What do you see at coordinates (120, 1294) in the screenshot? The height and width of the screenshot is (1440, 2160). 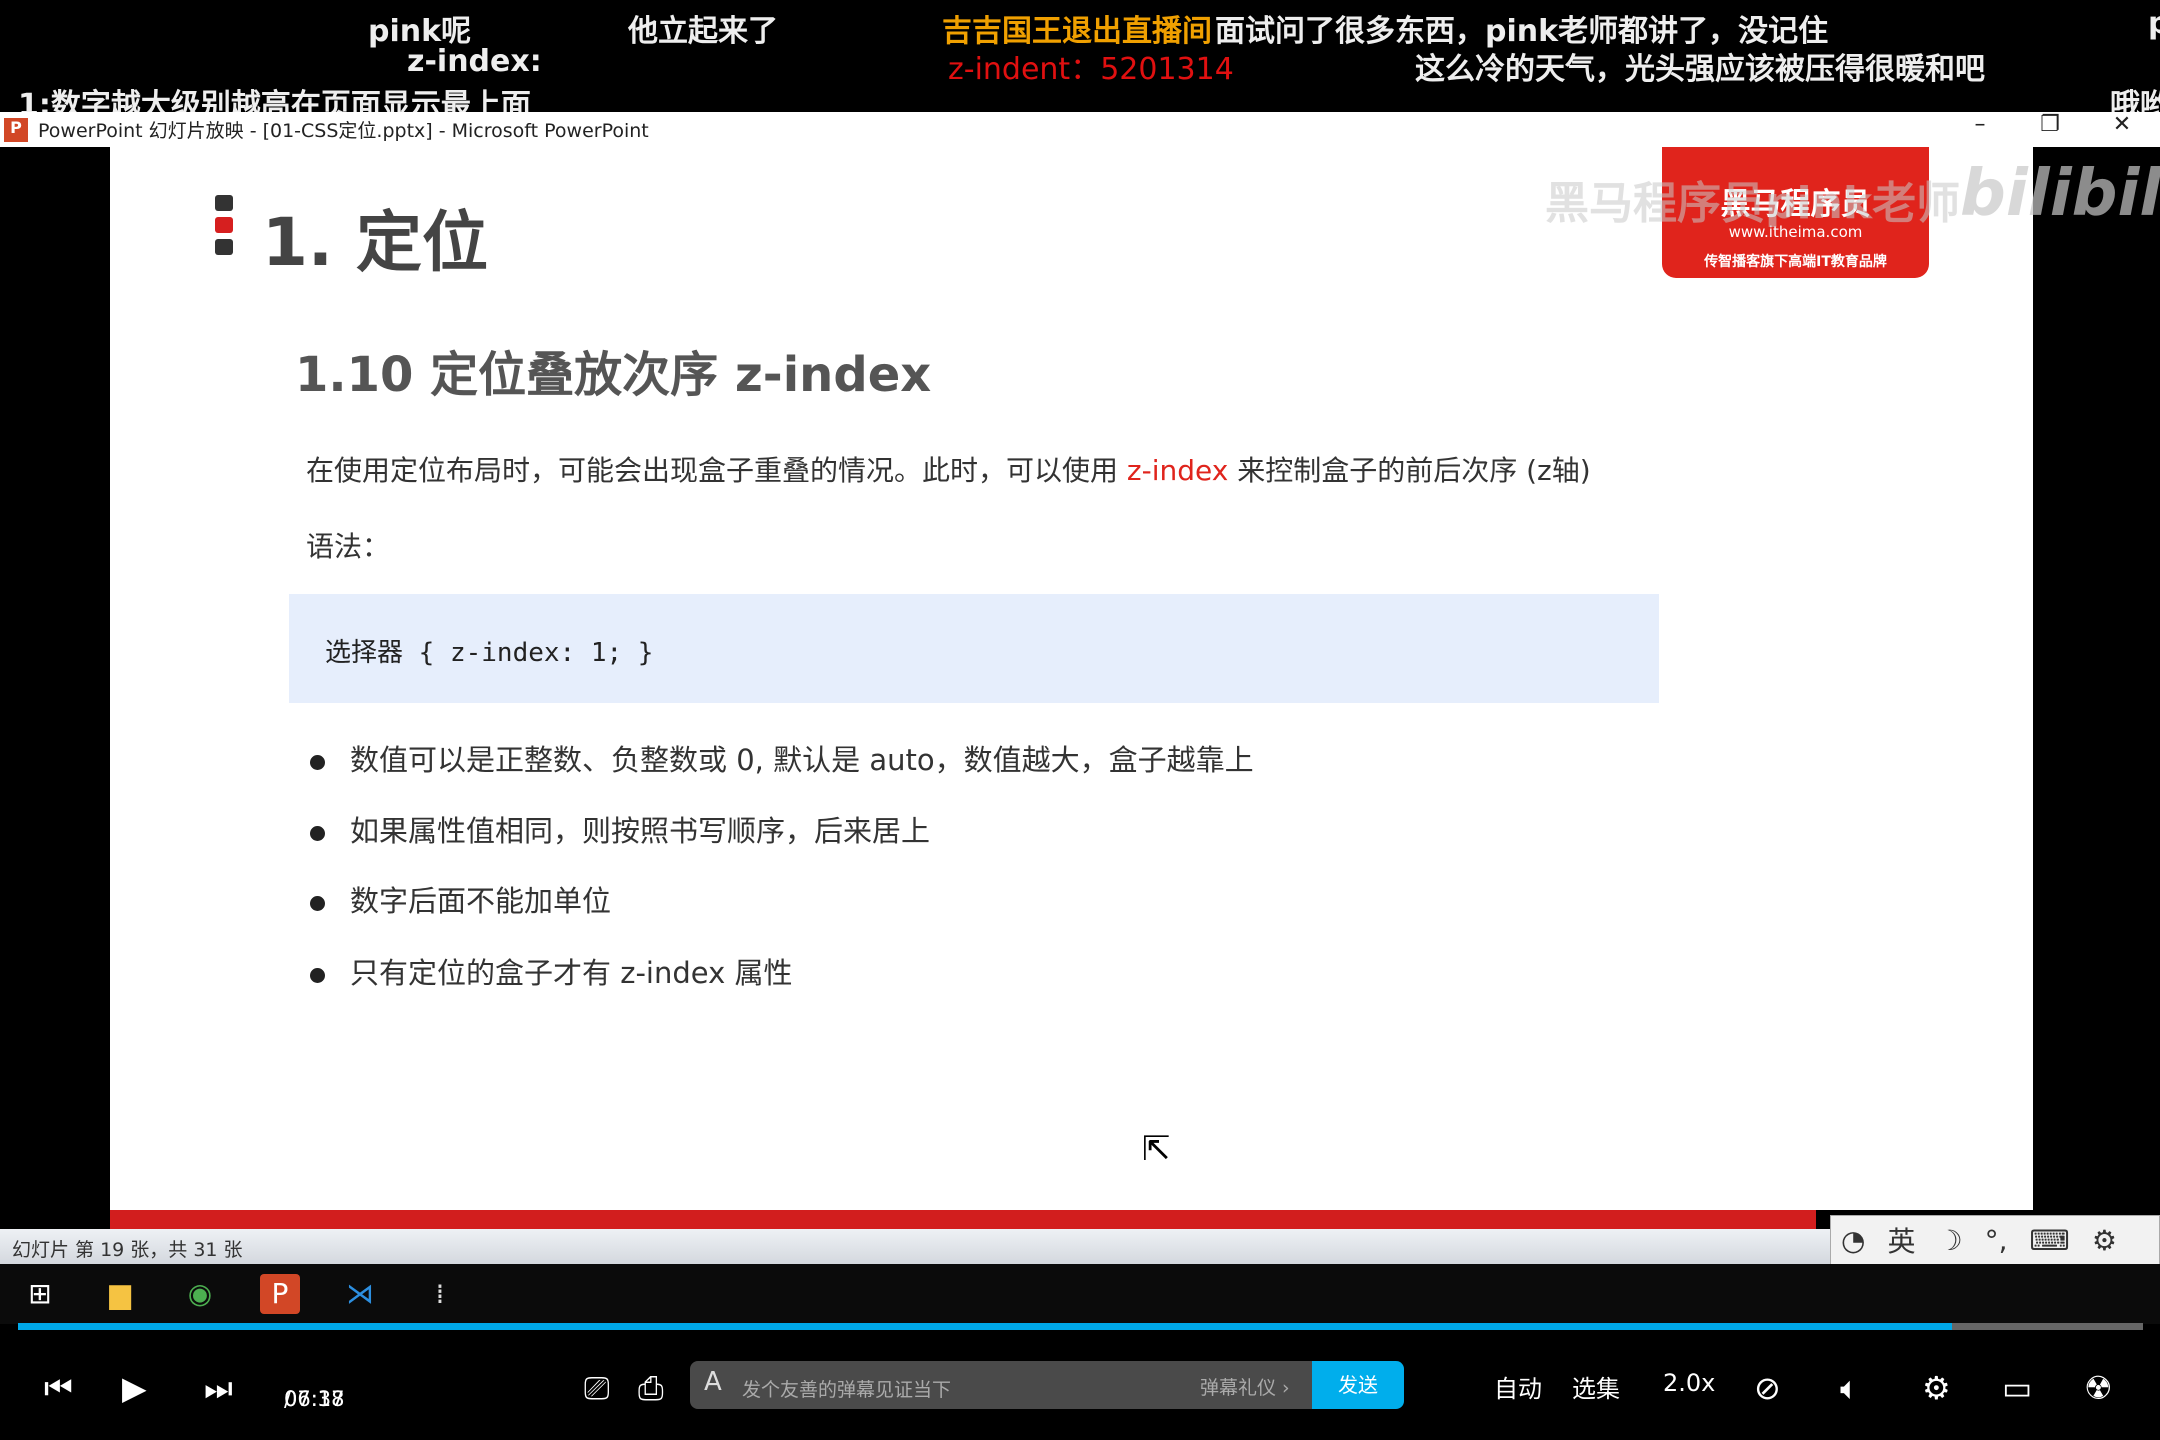 I see `file-explorer-icon: ▆` at bounding box center [120, 1294].